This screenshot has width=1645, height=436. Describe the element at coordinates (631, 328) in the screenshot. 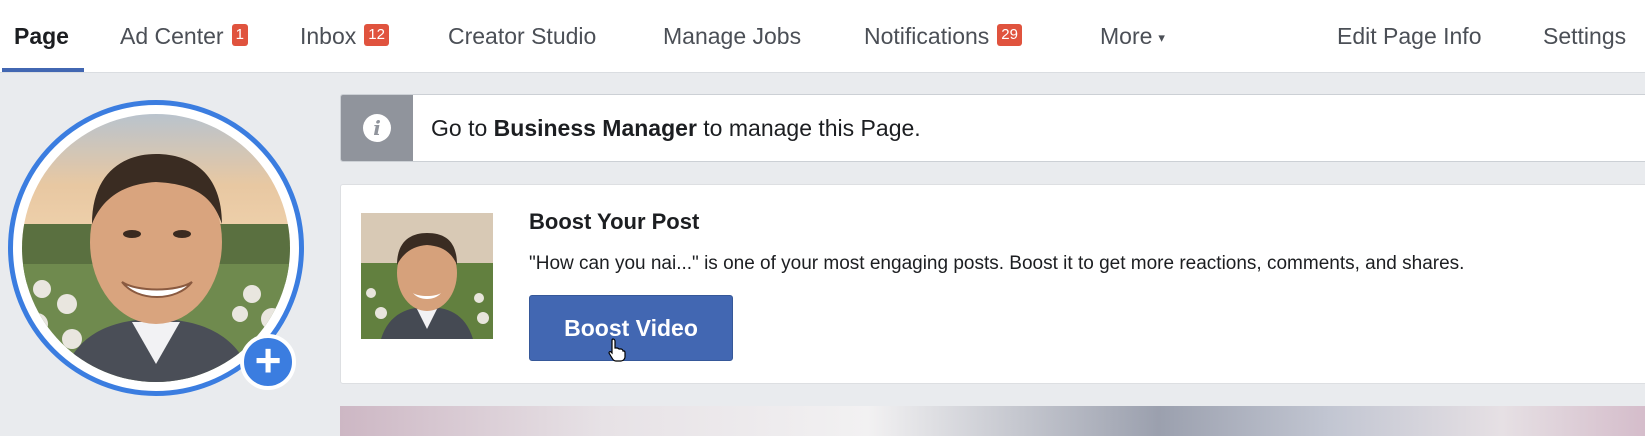

I see `boost-video-button: Boost Video` at that location.